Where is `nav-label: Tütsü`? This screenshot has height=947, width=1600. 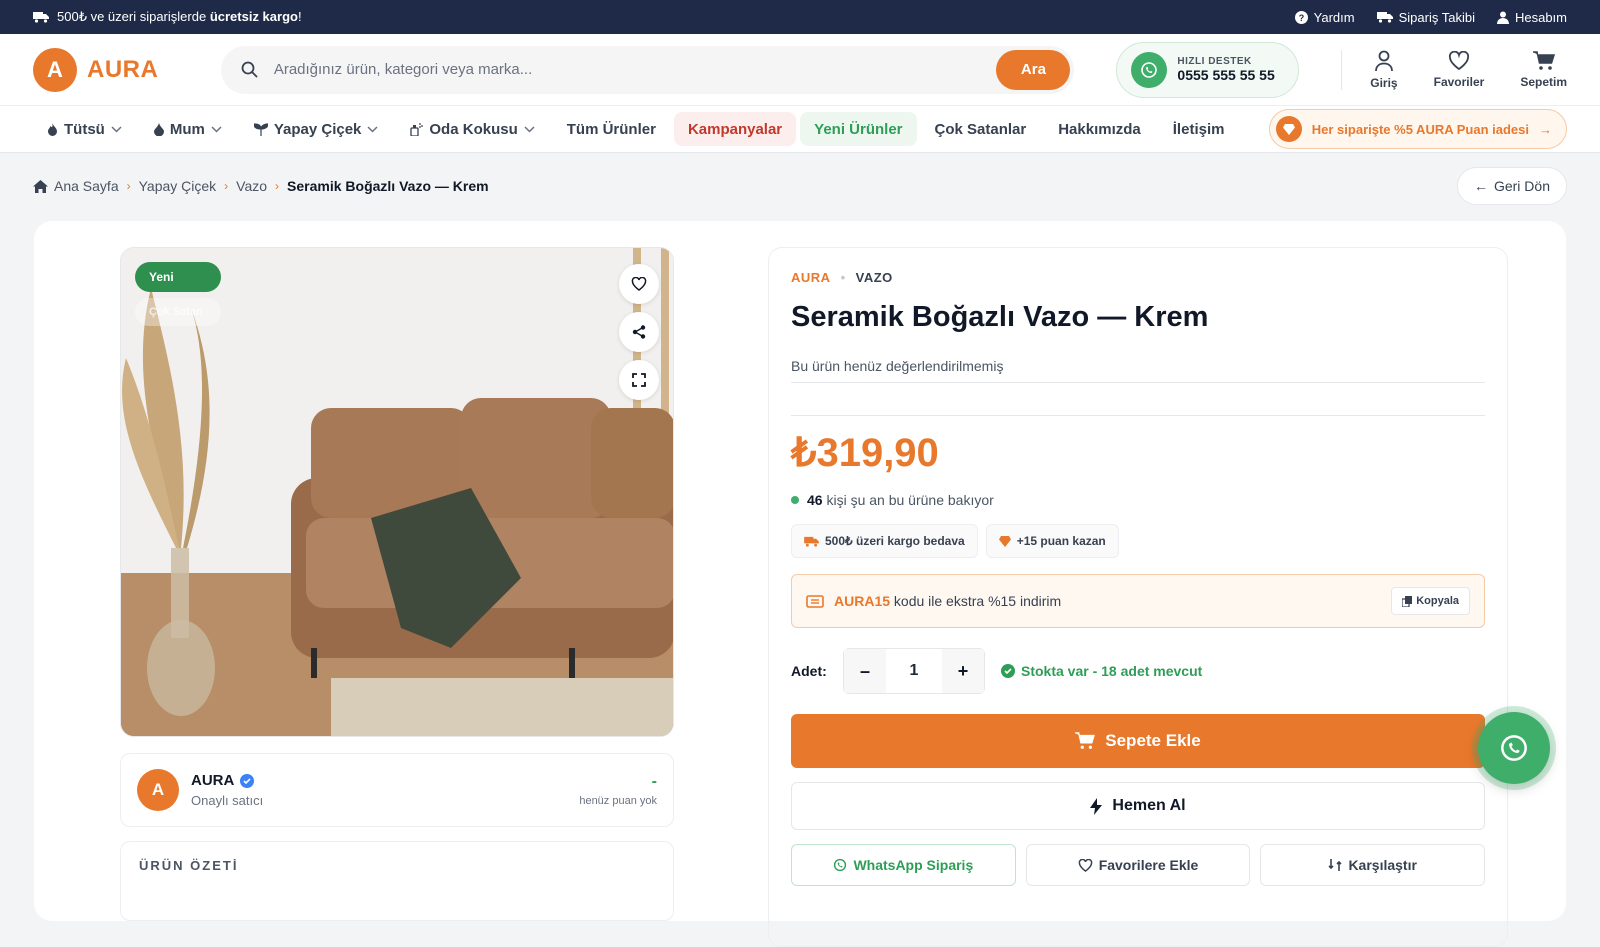 nav-label: Tütsü is located at coordinates (84, 129).